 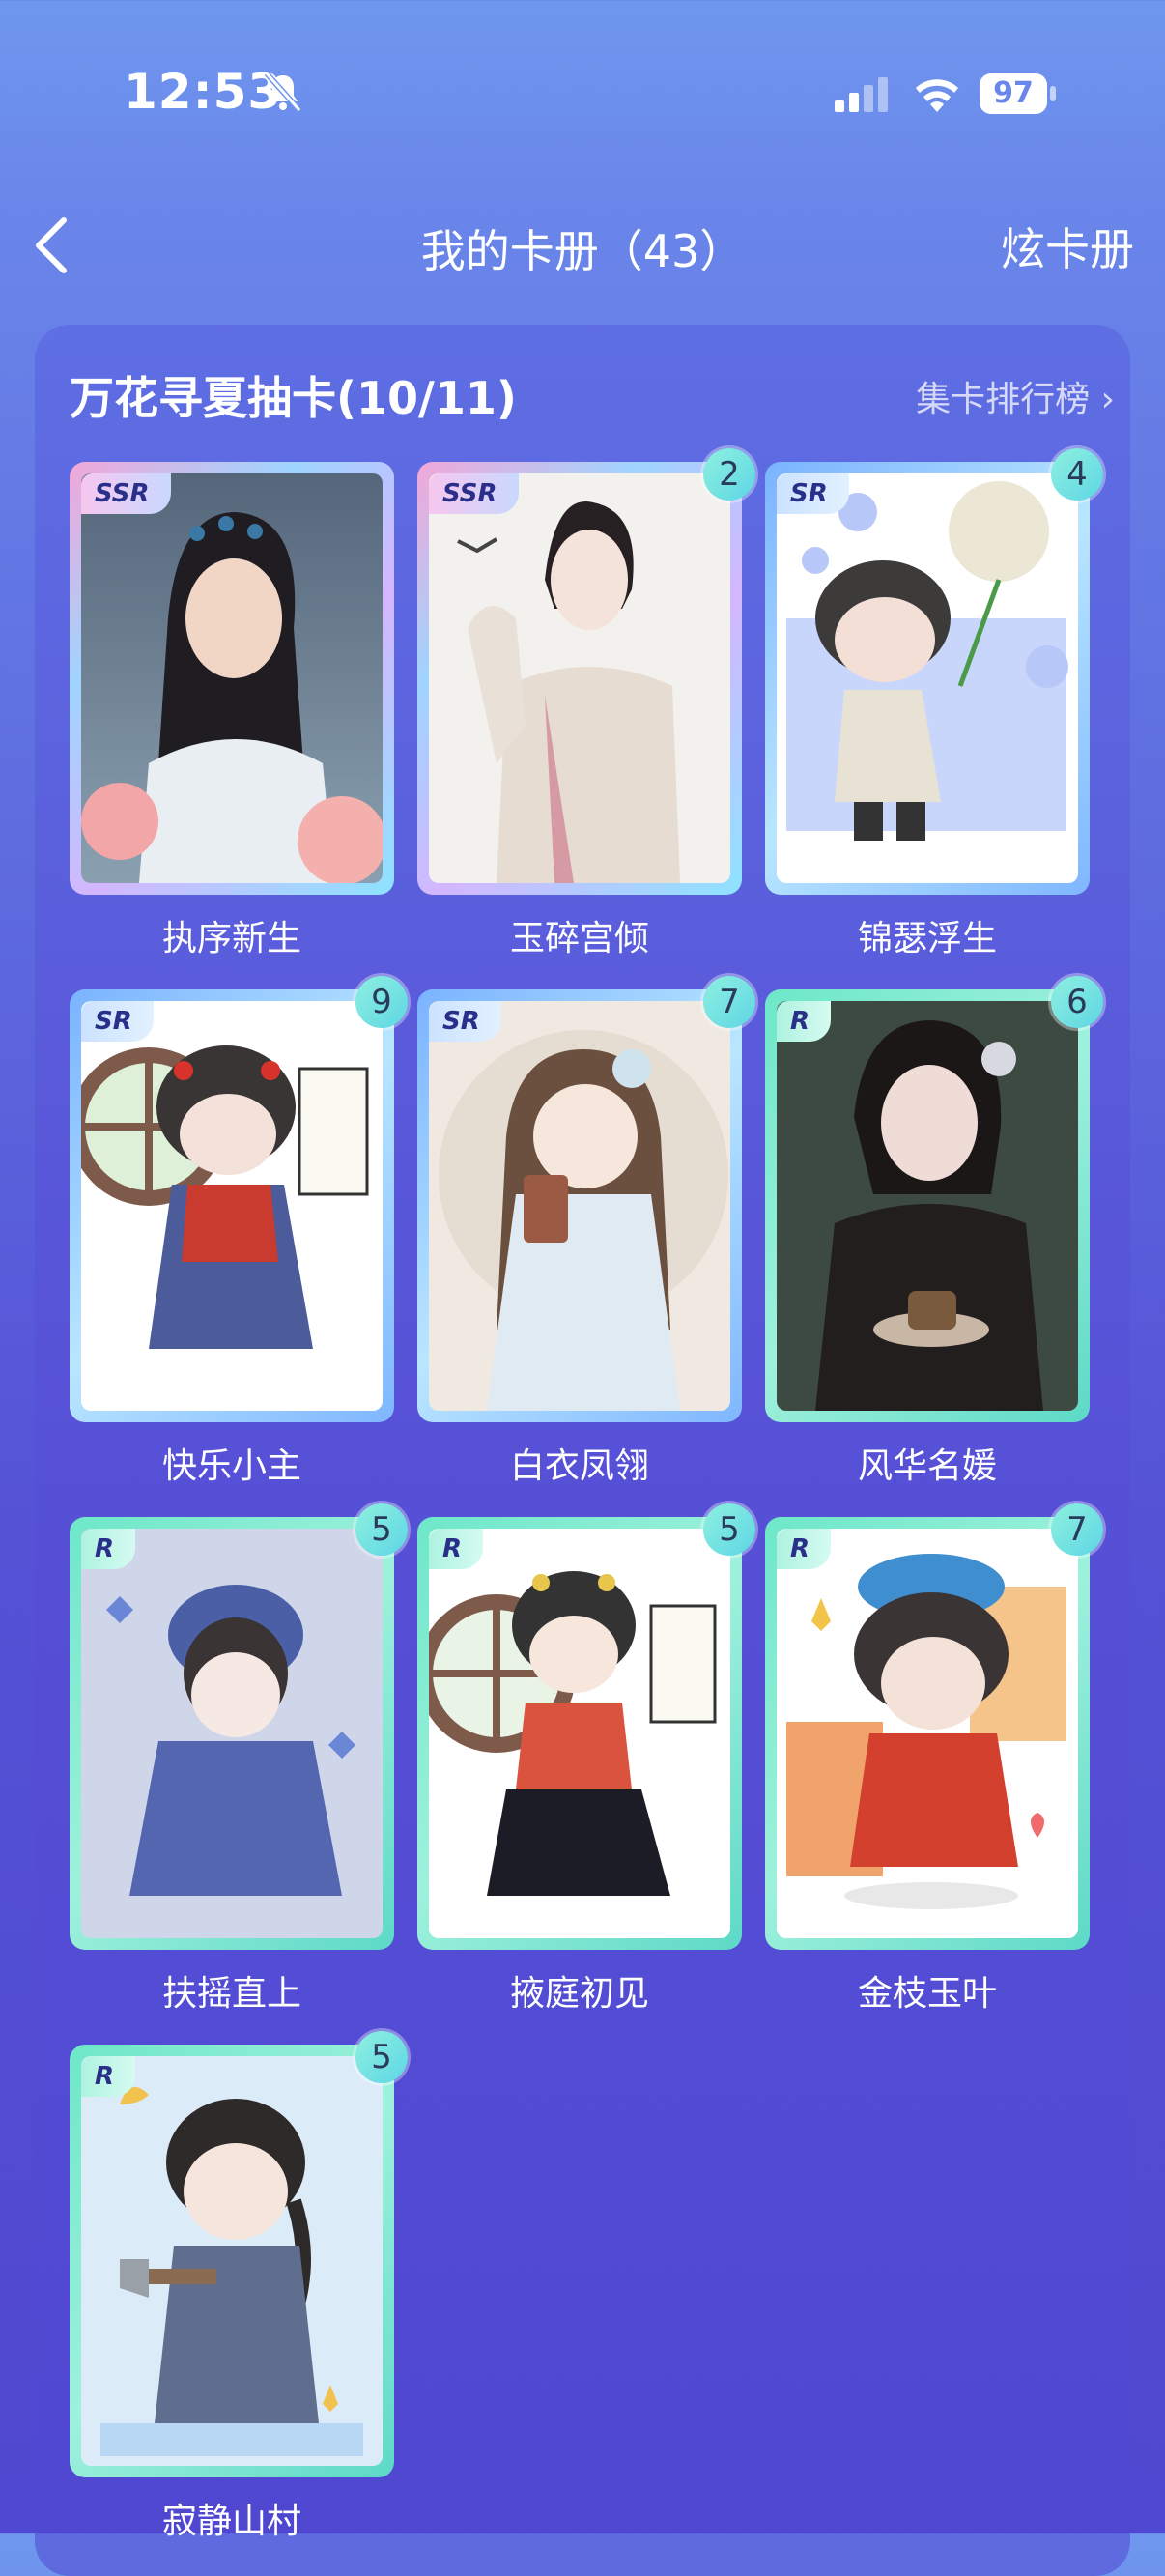 I want to click on card-item: SSR, so click(x=232, y=679).